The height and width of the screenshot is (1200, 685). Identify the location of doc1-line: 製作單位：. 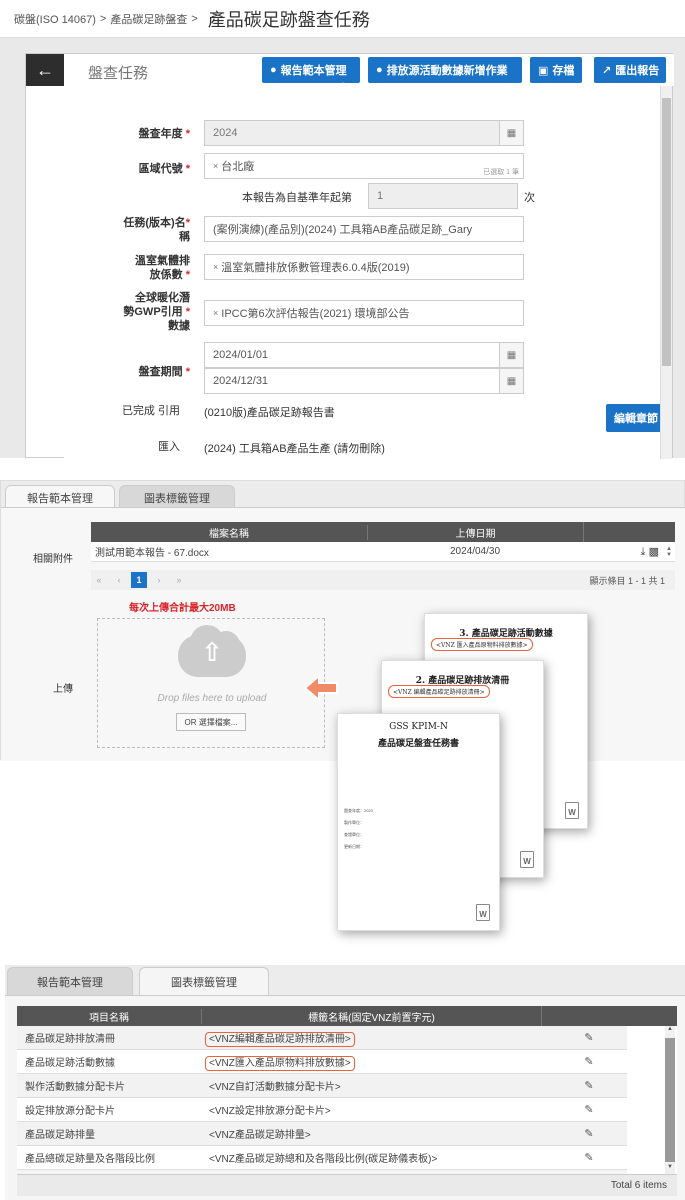
(354, 822).